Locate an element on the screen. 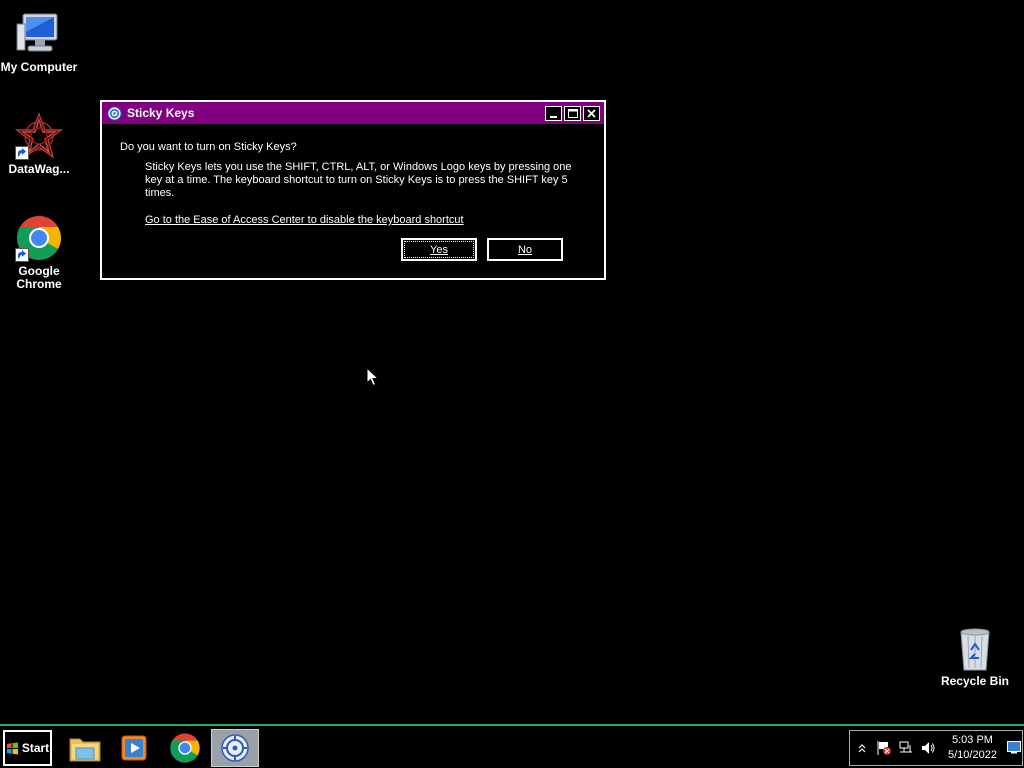 The image size is (1024, 768). computer-icon is located at coordinates (39, 34).